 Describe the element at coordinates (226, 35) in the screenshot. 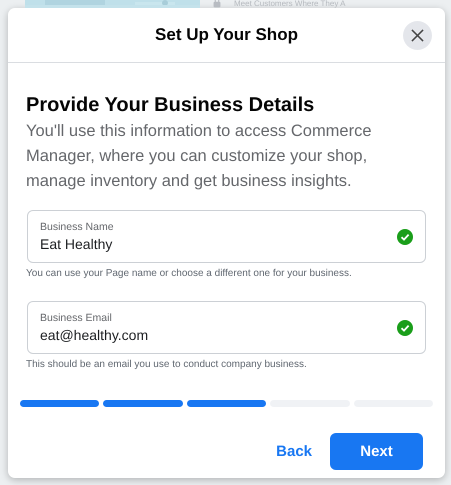

I see `dialog-title: Set Up Your Shop` at that location.